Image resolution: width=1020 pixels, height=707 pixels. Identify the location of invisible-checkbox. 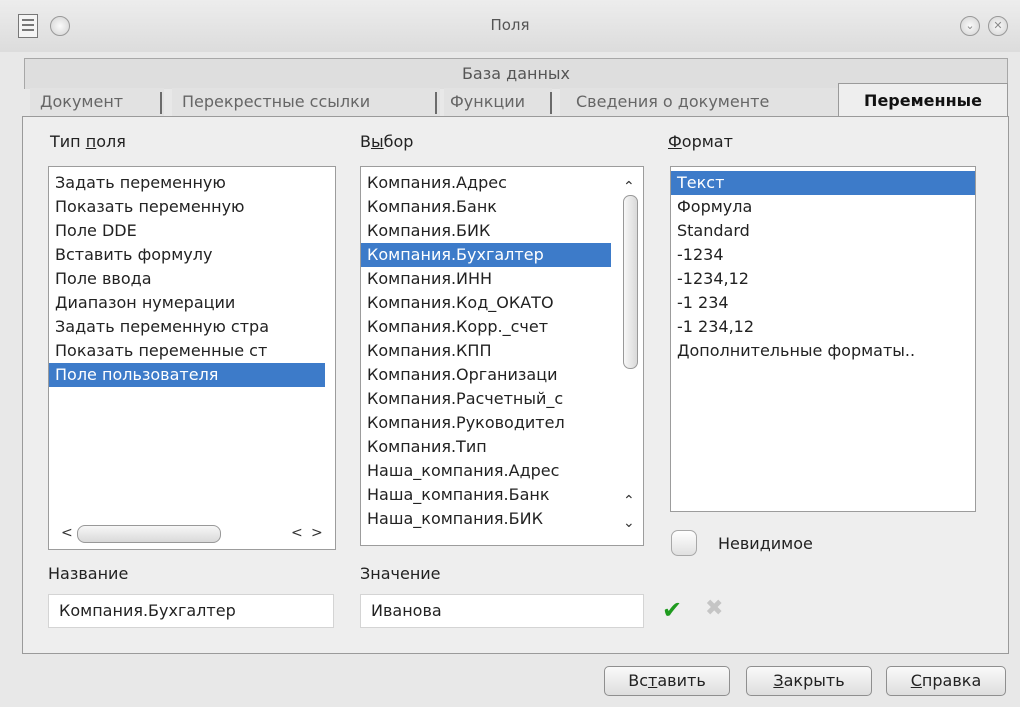
(684, 543).